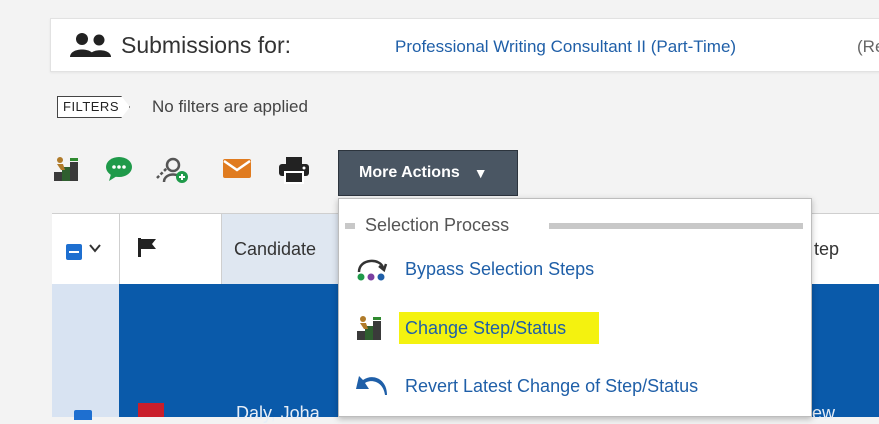 This screenshot has height=424, width=879. I want to click on candidate-column-label: Candidate, so click(275, 249).